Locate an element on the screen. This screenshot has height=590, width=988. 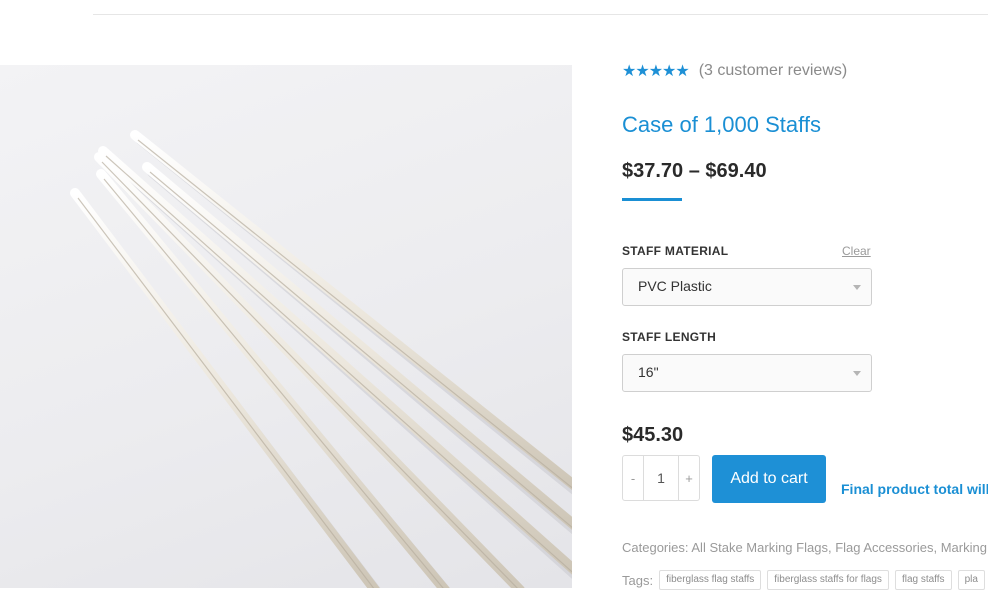
product-title: Case of 1,000 Staffs is located at coordinates (721, 124).